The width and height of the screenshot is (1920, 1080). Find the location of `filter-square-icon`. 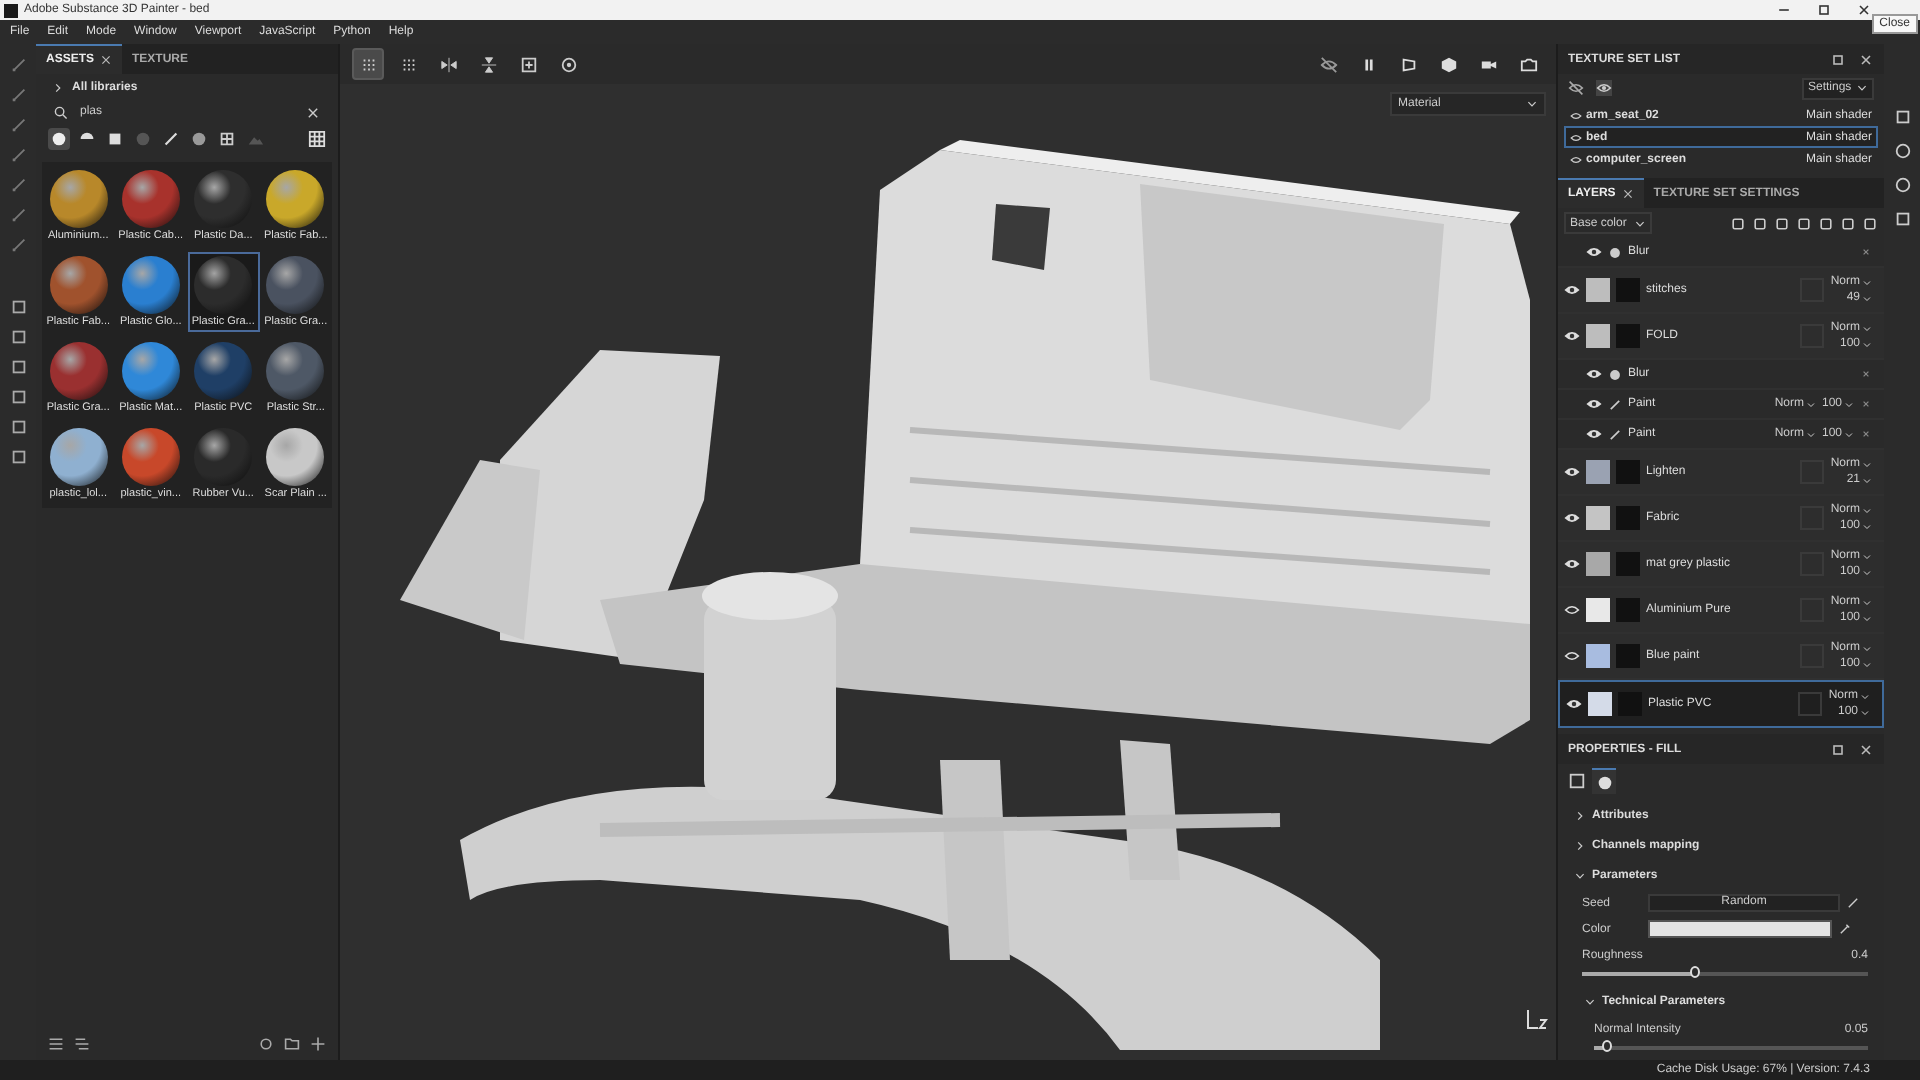

filter-square-icon is located at coordinates (115, 139).